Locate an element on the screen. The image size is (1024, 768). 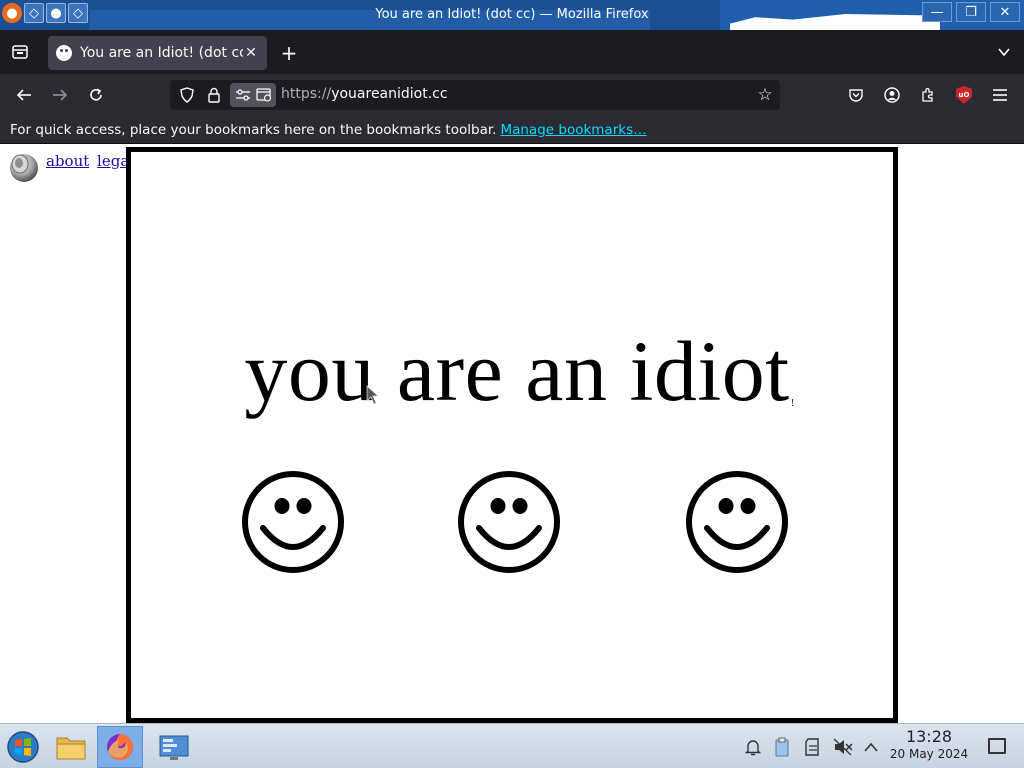
account-icon is located at coordinates (892, 95).